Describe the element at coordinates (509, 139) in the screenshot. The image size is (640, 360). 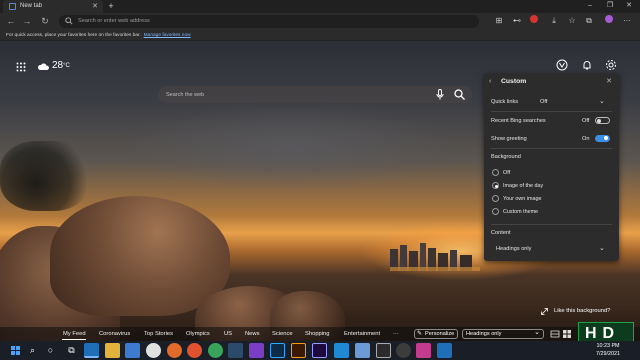
I see `show-greeting-label: Show greeting` at that location.